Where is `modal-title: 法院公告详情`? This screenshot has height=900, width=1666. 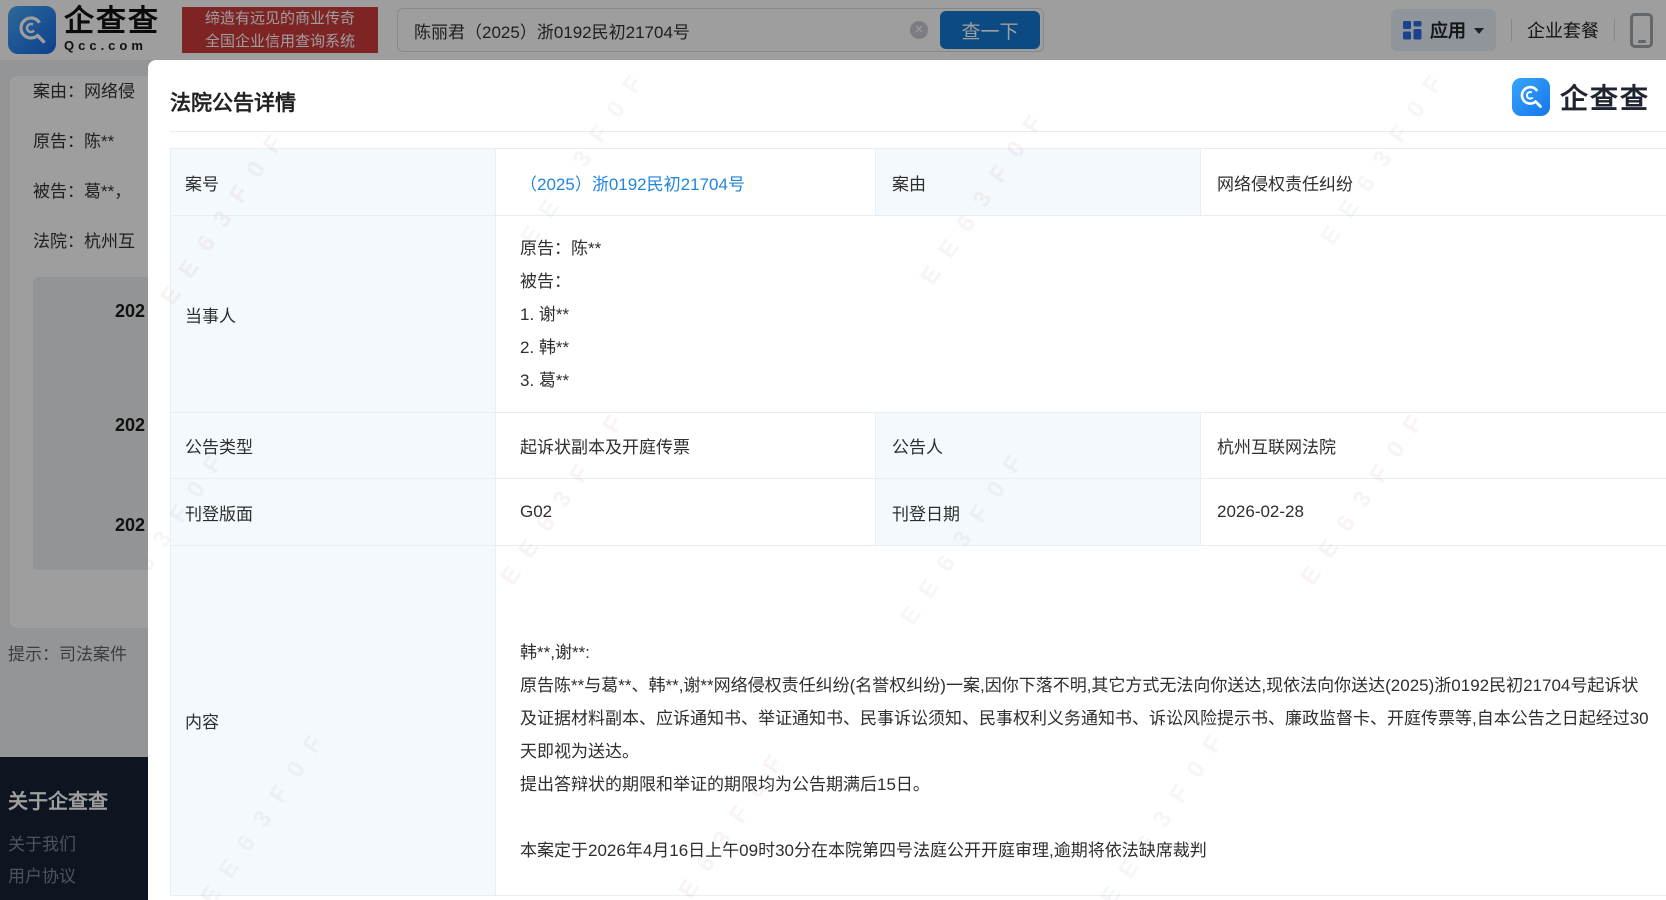 modal-title: 法院公告详情 is located at coordinates (233, 103).